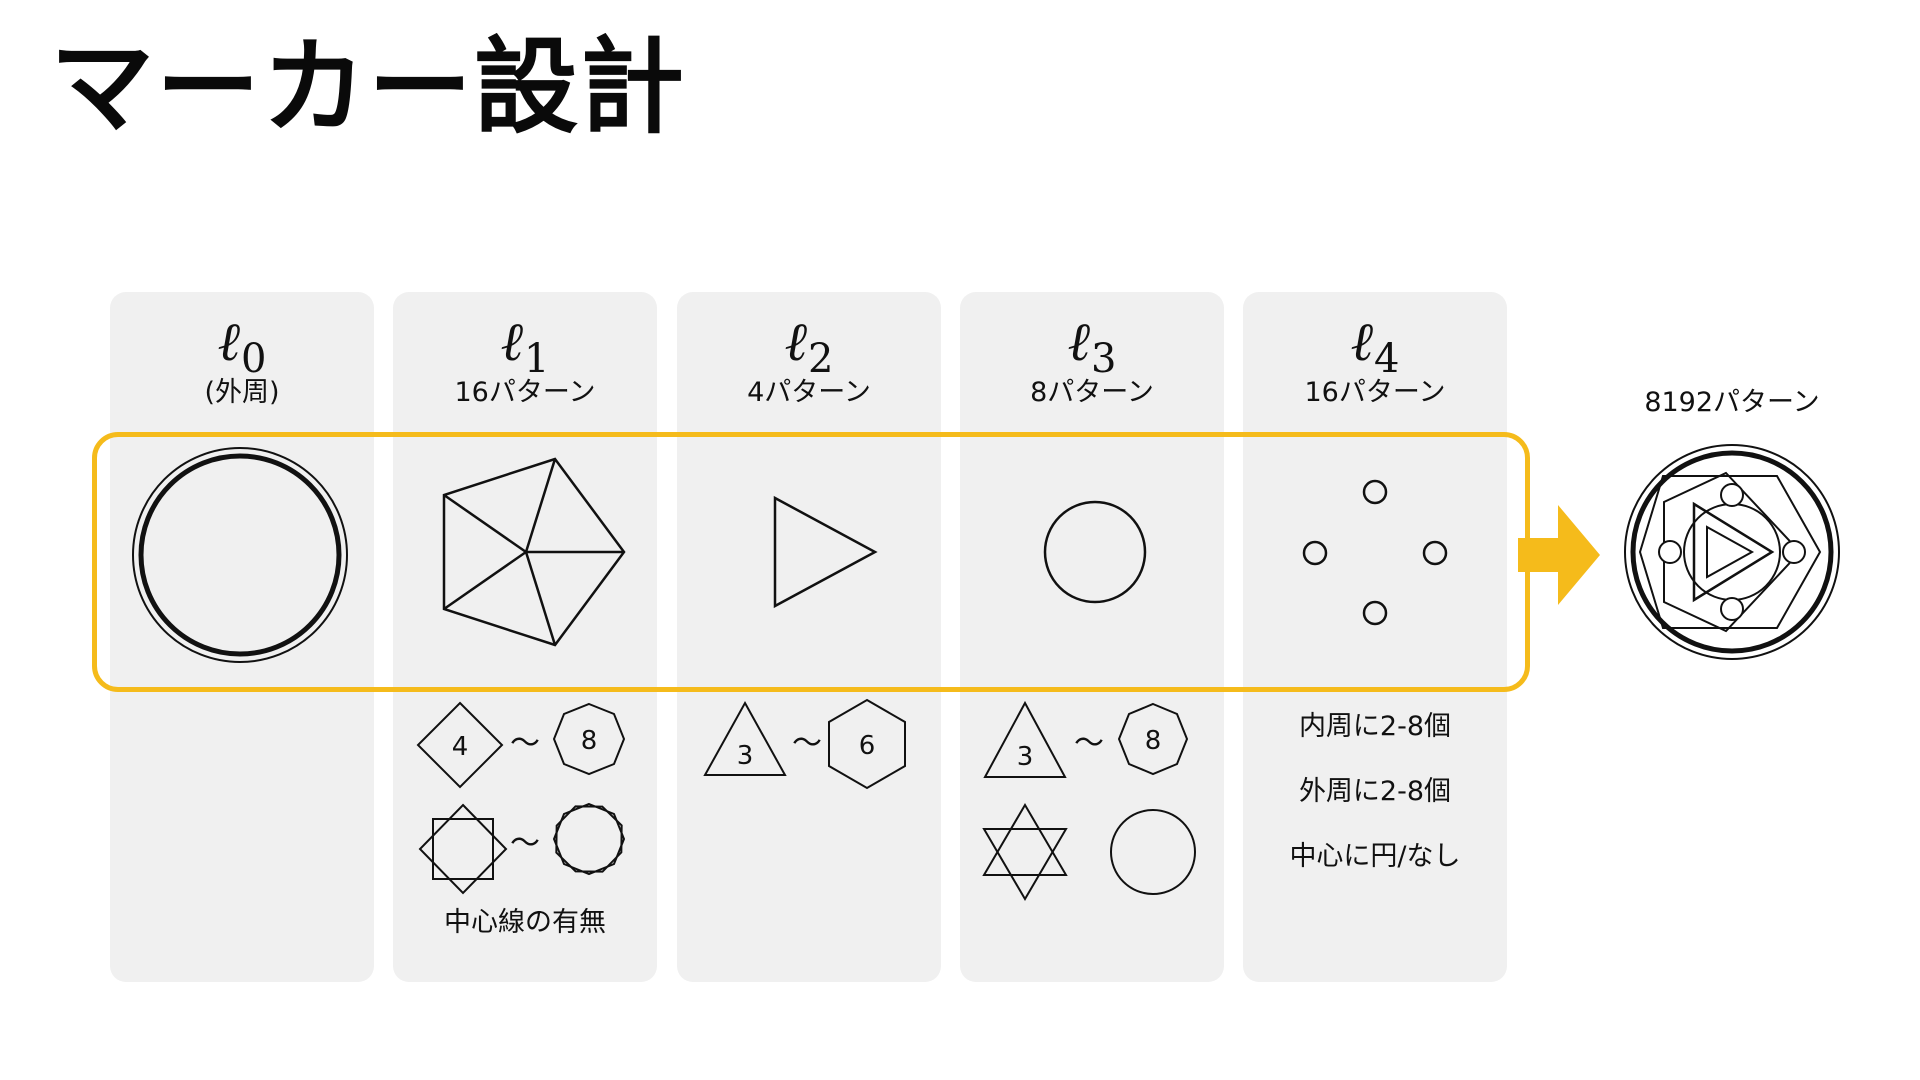 The width and height of the screenshot is (1920, 1080). Describe the element at coordinates (867, 746) in the screenshot. I see `svg-text: 6` at that location.